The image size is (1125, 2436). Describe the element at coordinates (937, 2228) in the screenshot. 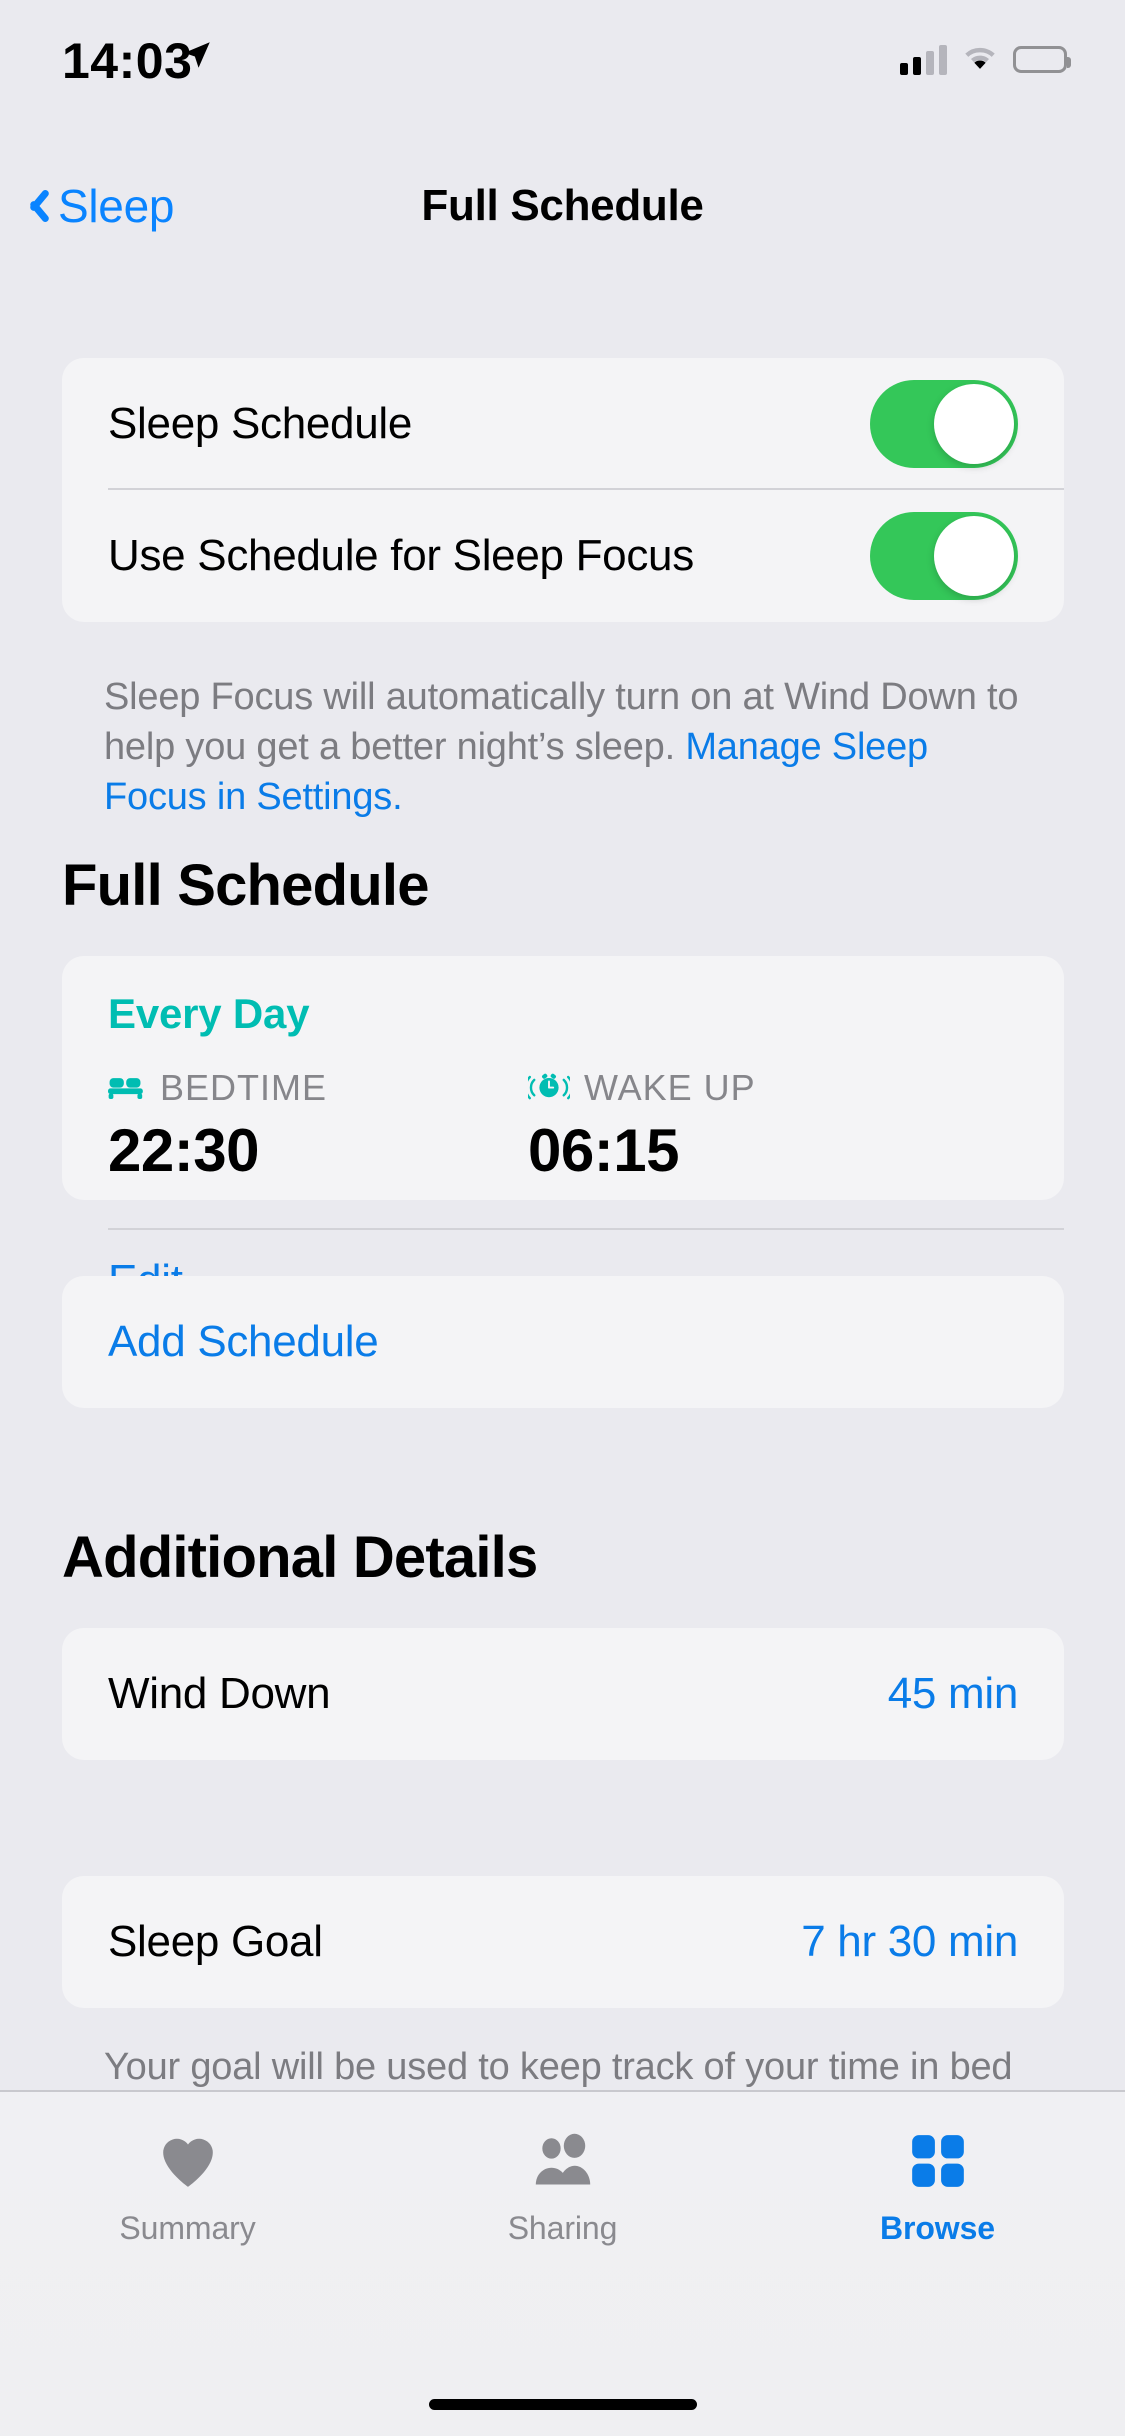

I see `tab-label-browse: Browse` at that location.